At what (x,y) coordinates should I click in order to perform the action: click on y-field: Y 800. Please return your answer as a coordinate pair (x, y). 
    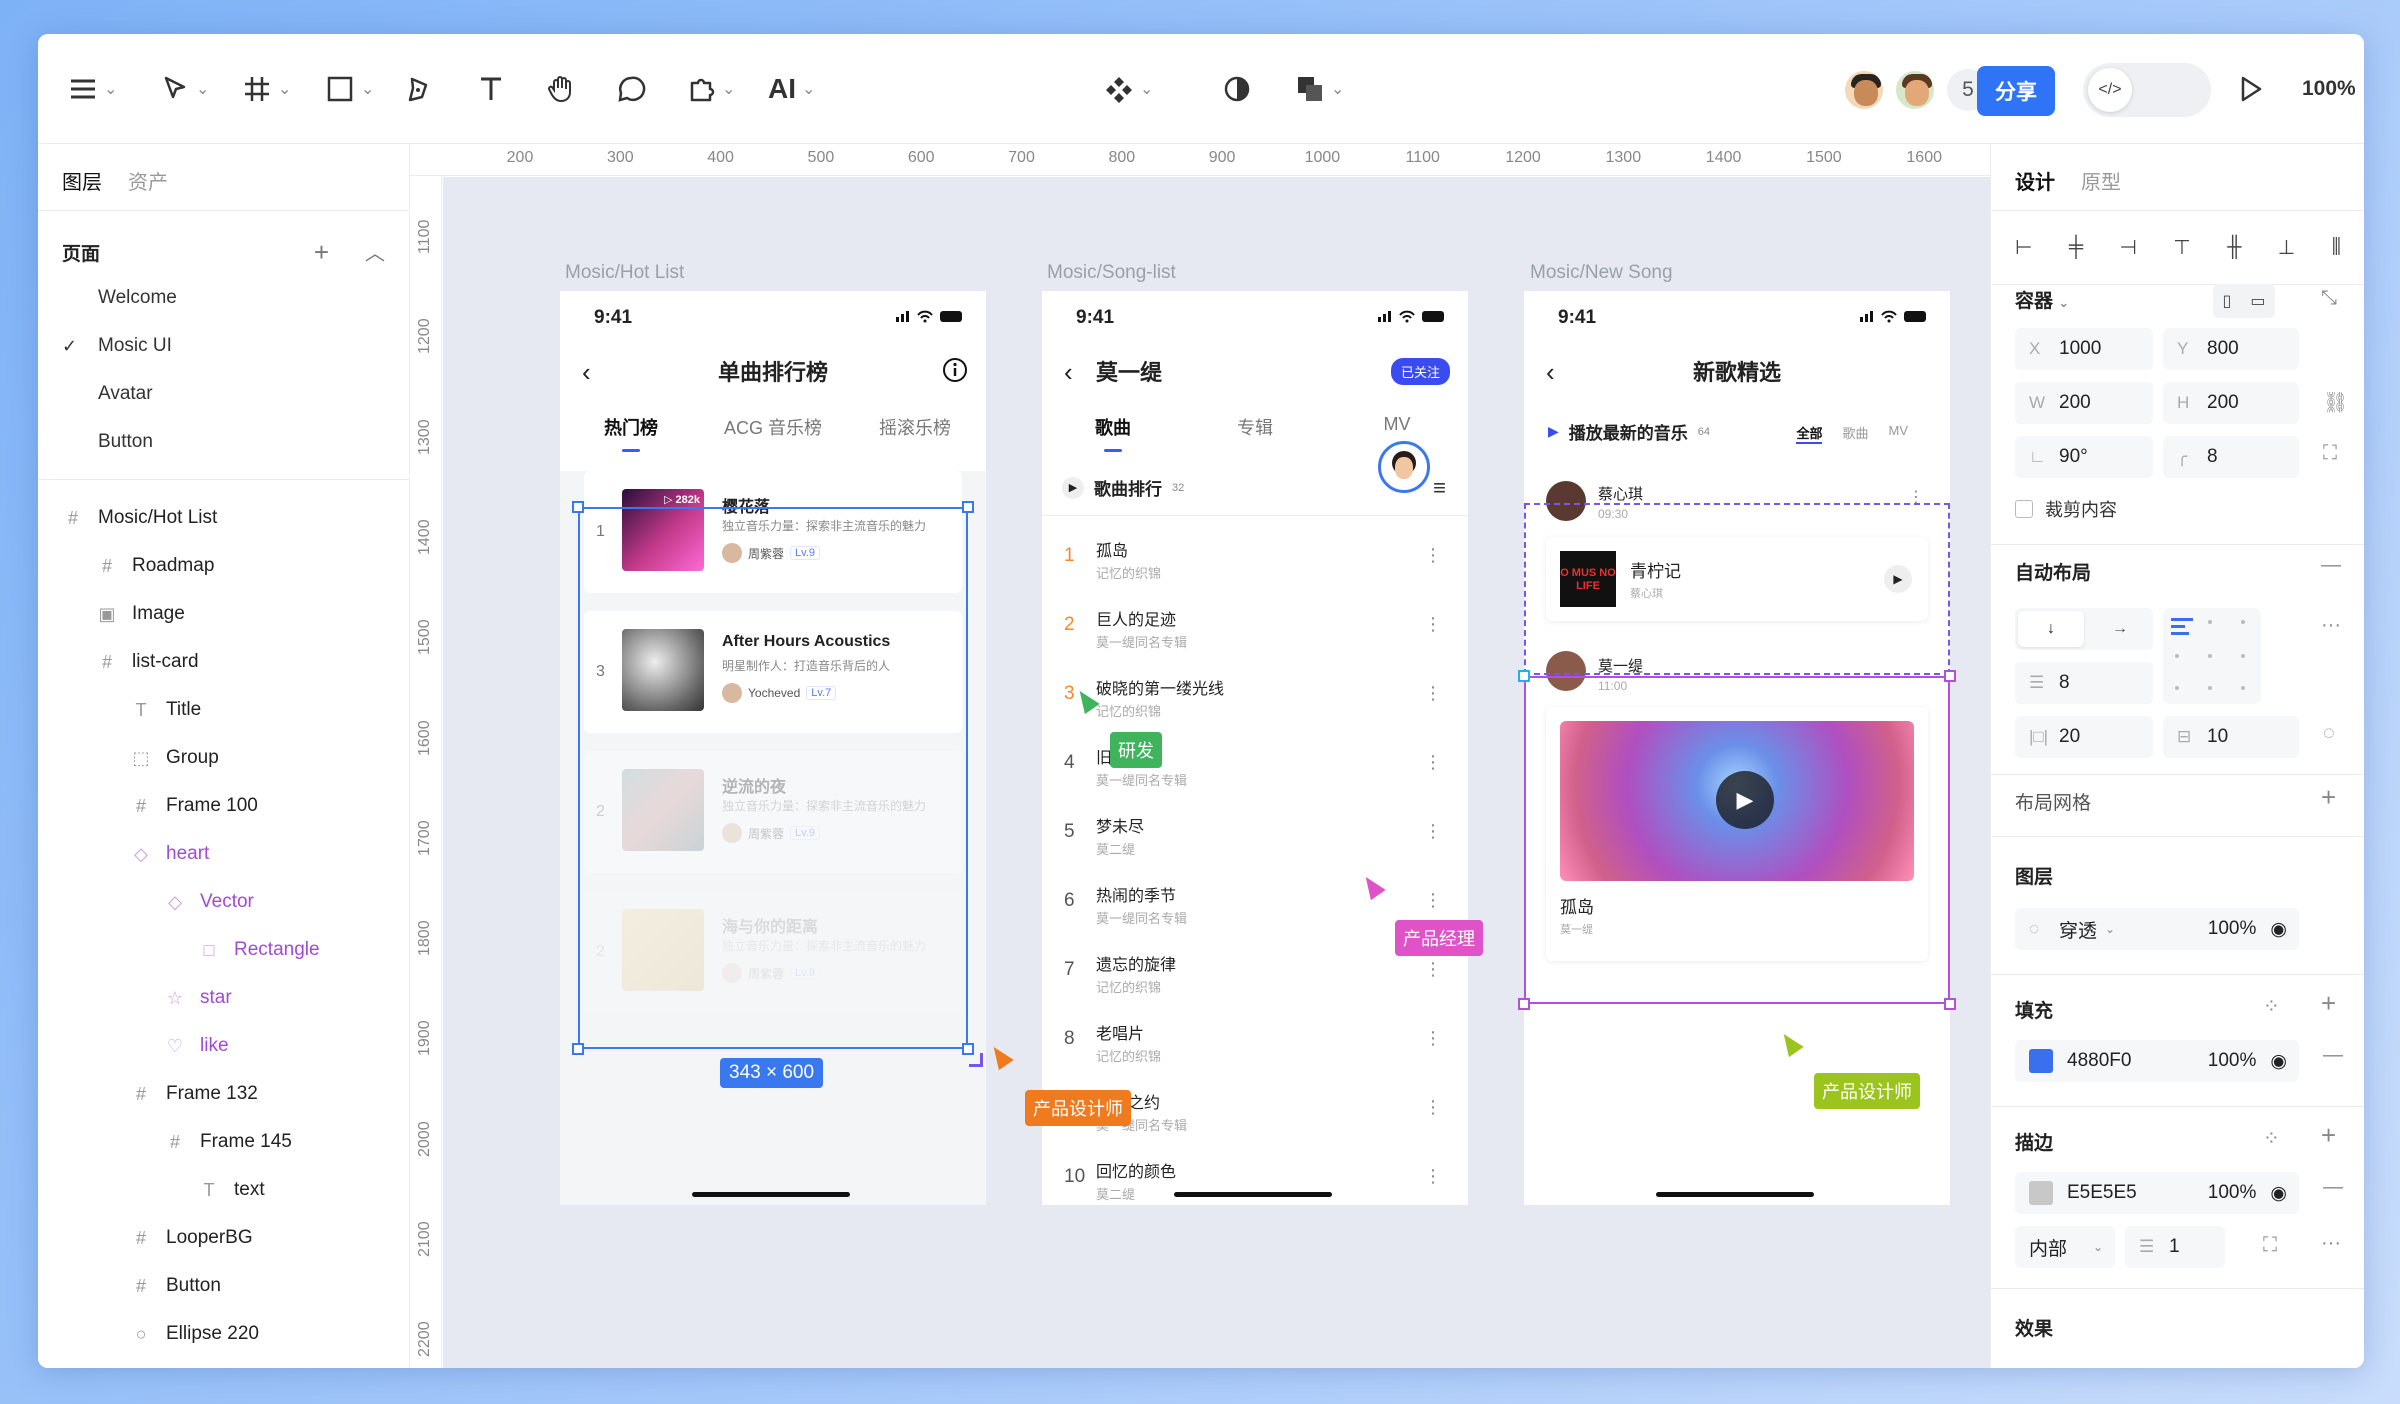
    Looking at the image, I should click on (2231, 349).